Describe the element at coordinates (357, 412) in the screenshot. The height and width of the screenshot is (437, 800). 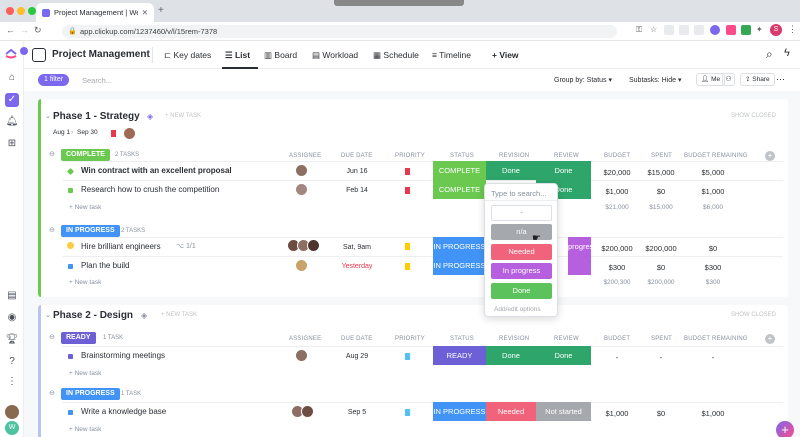
I see `due-date: Sep 5` at that location.